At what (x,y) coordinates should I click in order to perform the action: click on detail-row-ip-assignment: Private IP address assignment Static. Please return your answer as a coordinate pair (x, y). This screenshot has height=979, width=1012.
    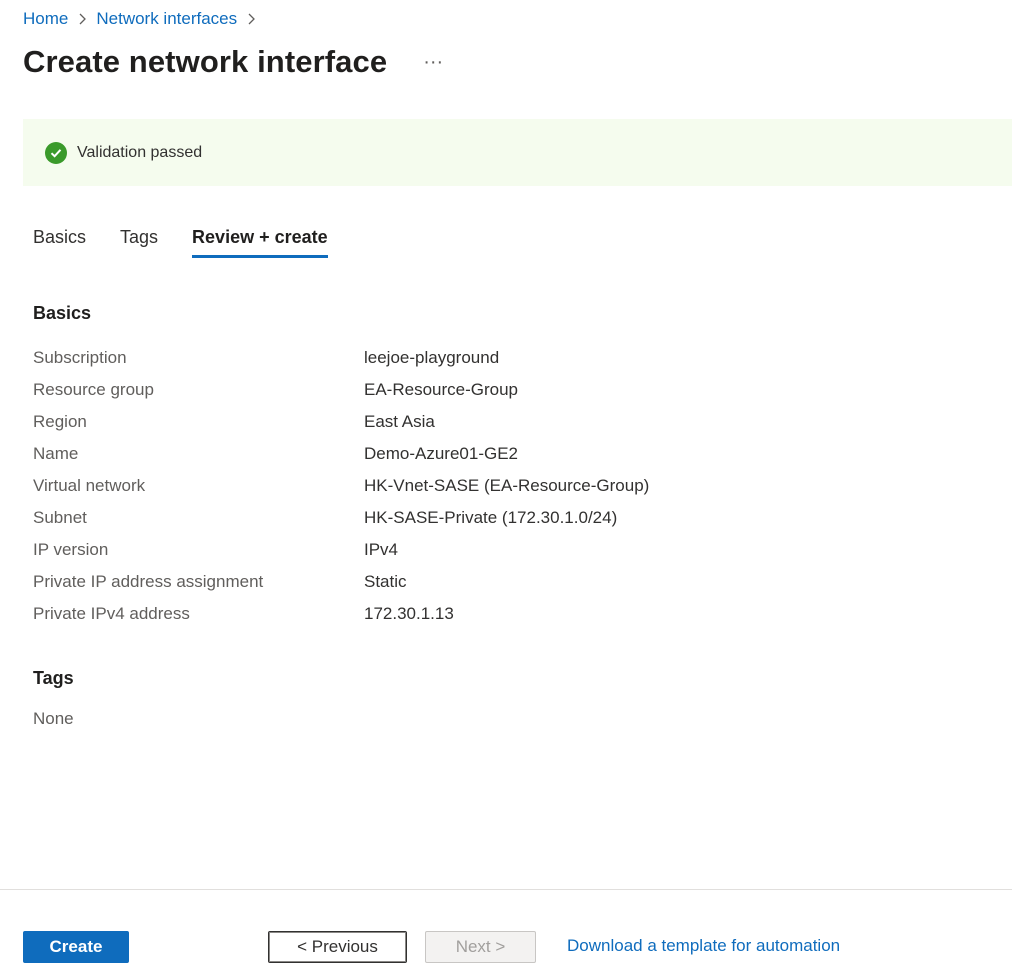
    Looking at the image, I should click on (383, 582).